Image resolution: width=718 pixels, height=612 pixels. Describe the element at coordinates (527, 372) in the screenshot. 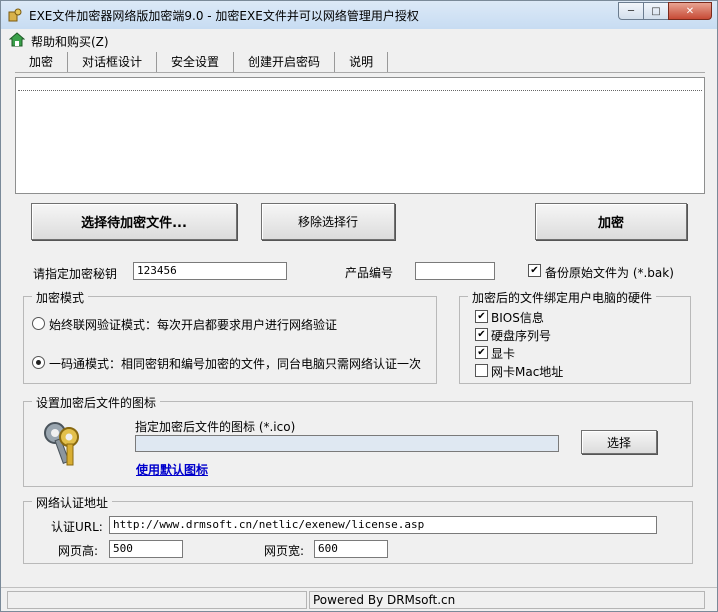

I see `mac-label: 网卡Mac地址` at that location.